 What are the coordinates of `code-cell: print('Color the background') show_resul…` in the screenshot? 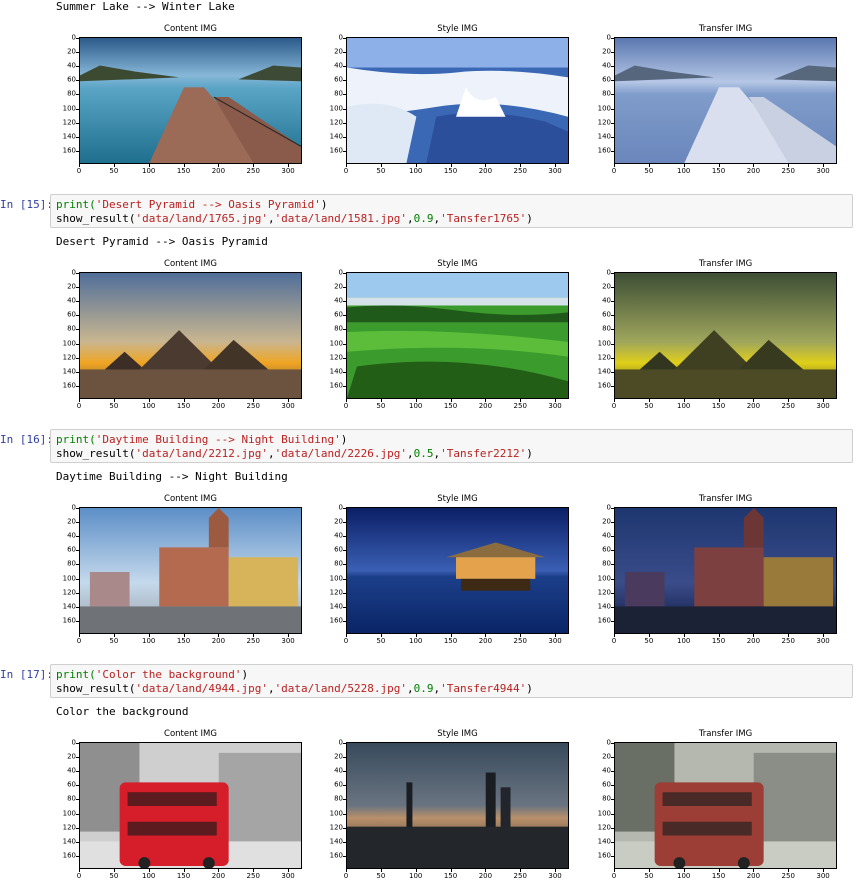 It's located at (451, 681).